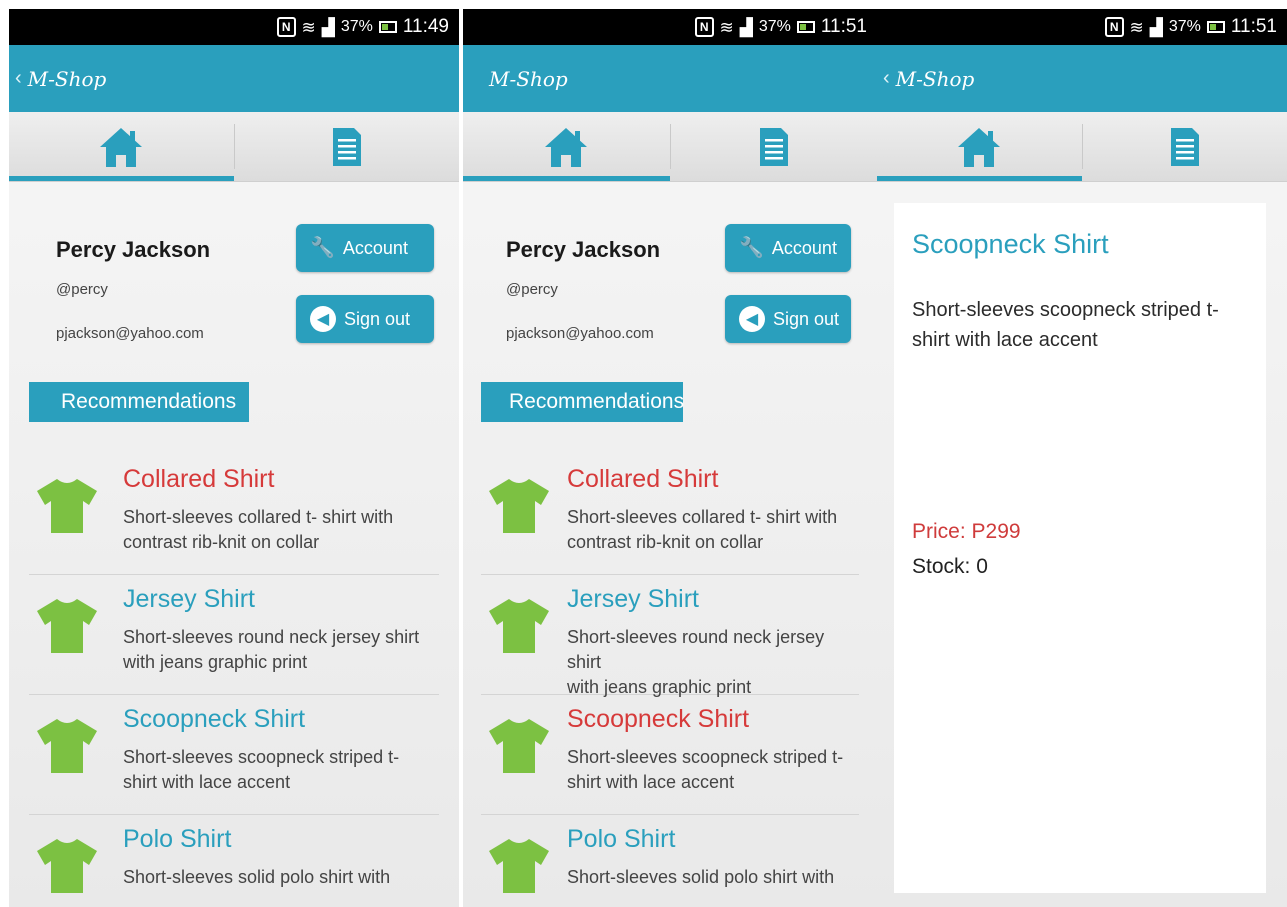 This screenshot has width=1287, height=907. I want to click on product-price: Price: P299, so click(966, 531).